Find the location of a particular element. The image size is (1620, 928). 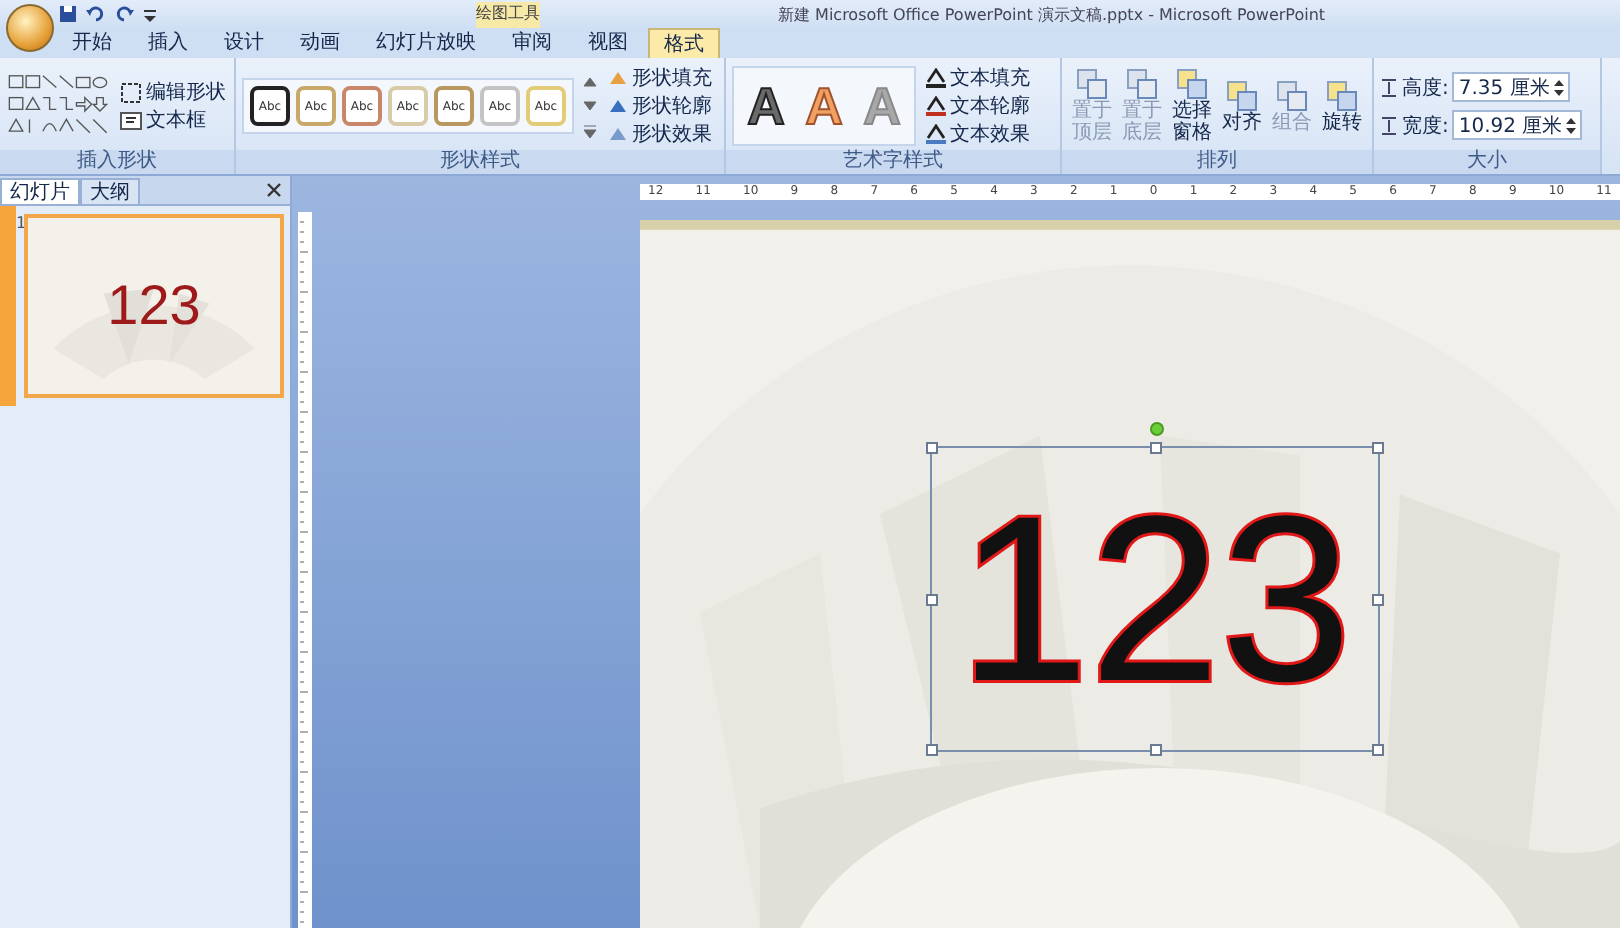

thumbnail-text: 123 is located at coordinates (154, 306).